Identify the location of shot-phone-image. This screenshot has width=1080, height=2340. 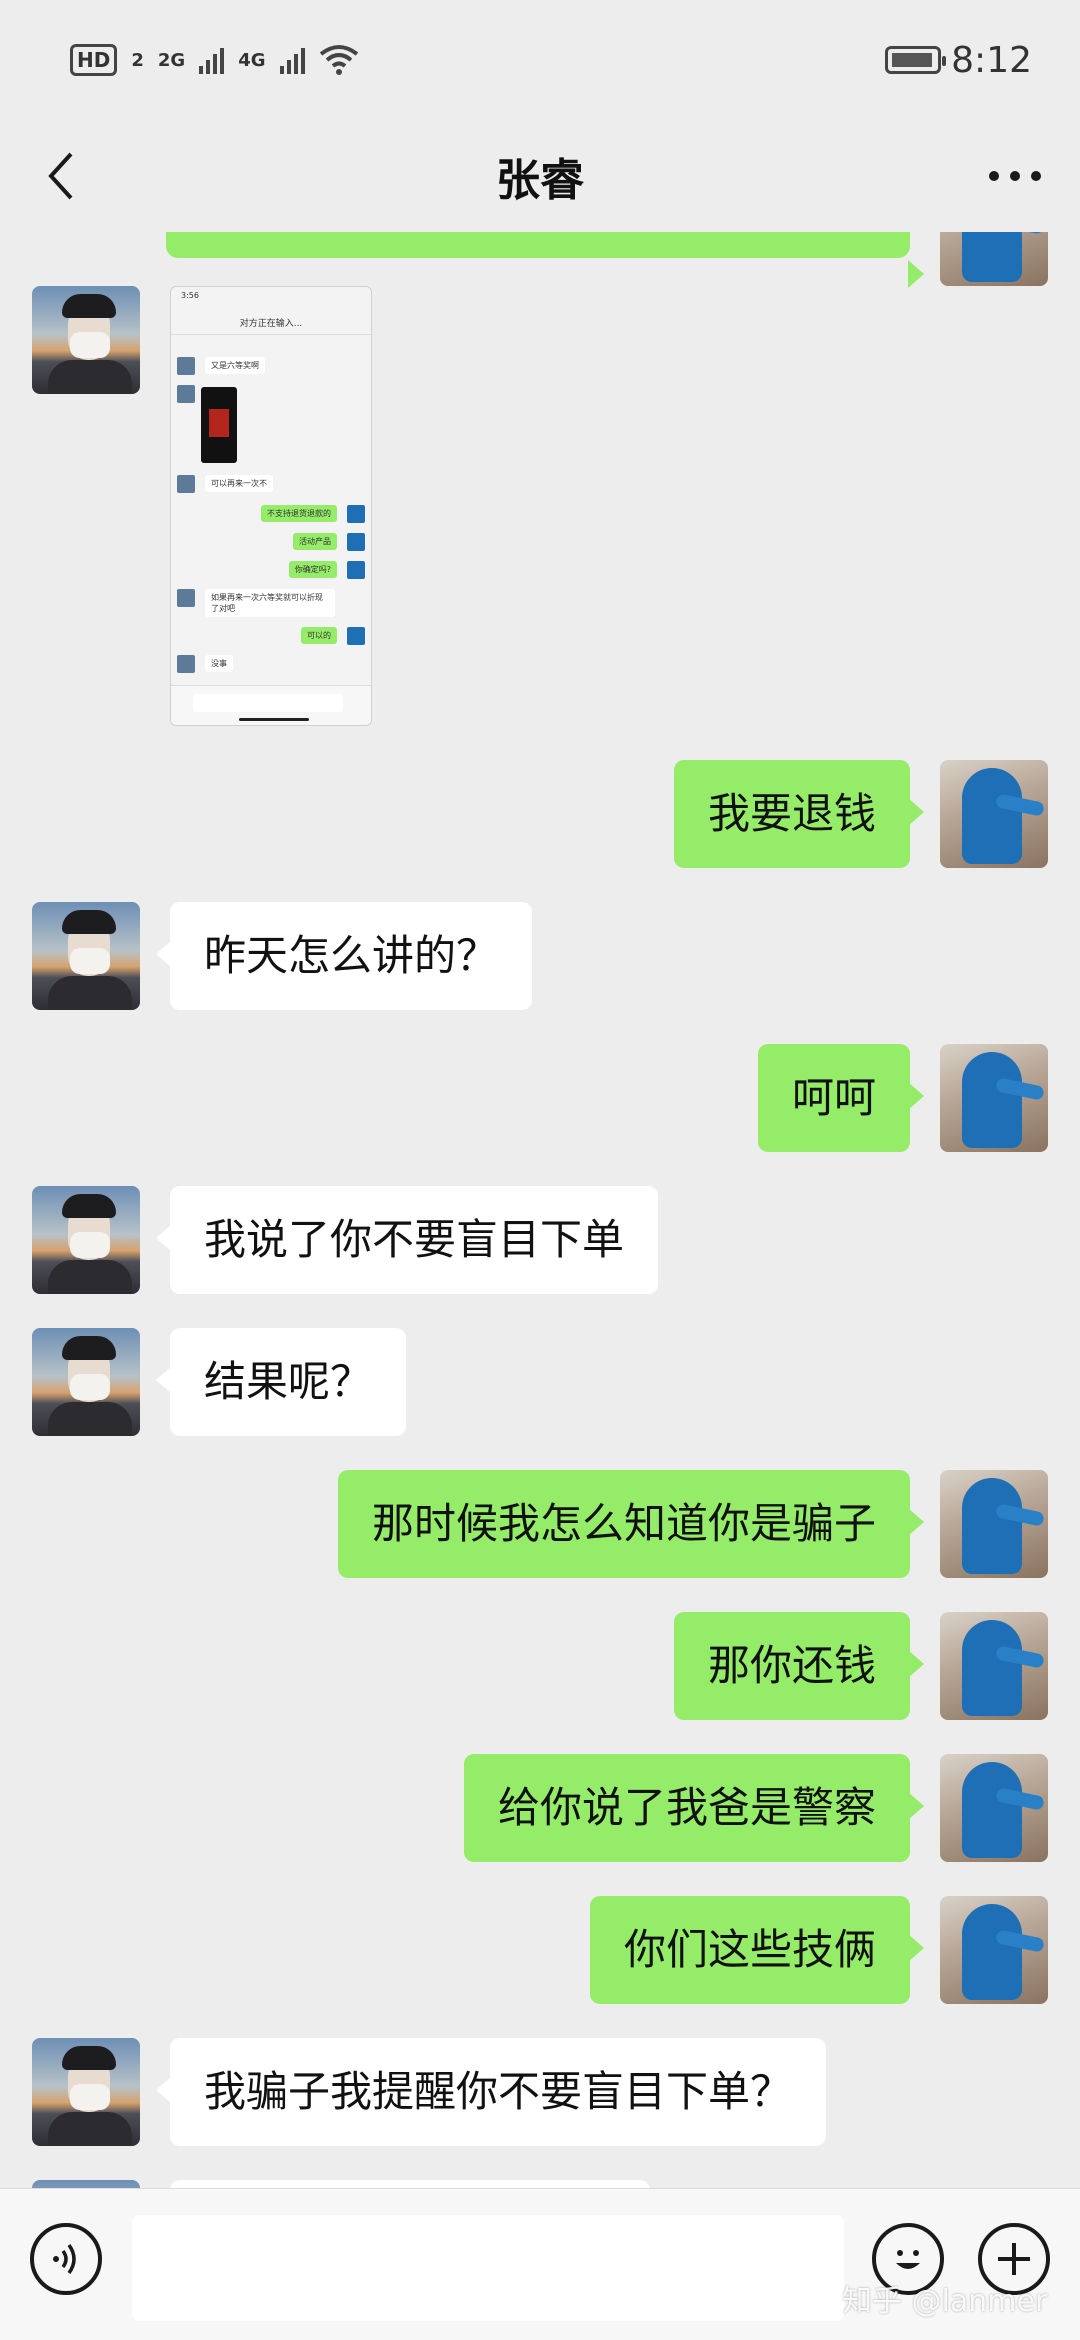
(219, 425).